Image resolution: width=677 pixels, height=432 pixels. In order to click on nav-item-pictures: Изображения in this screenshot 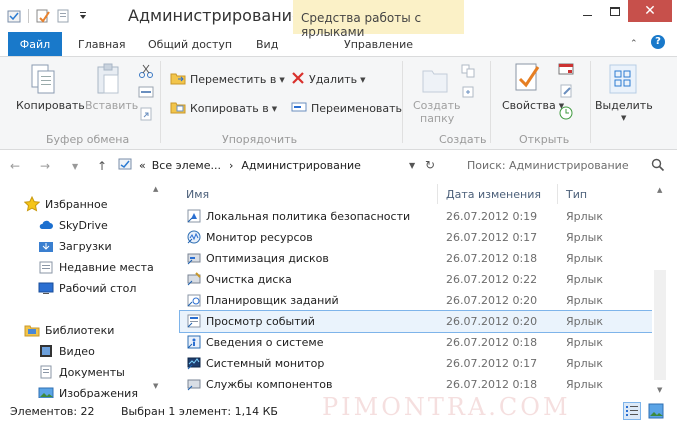, I will do `click(88, 390)`.